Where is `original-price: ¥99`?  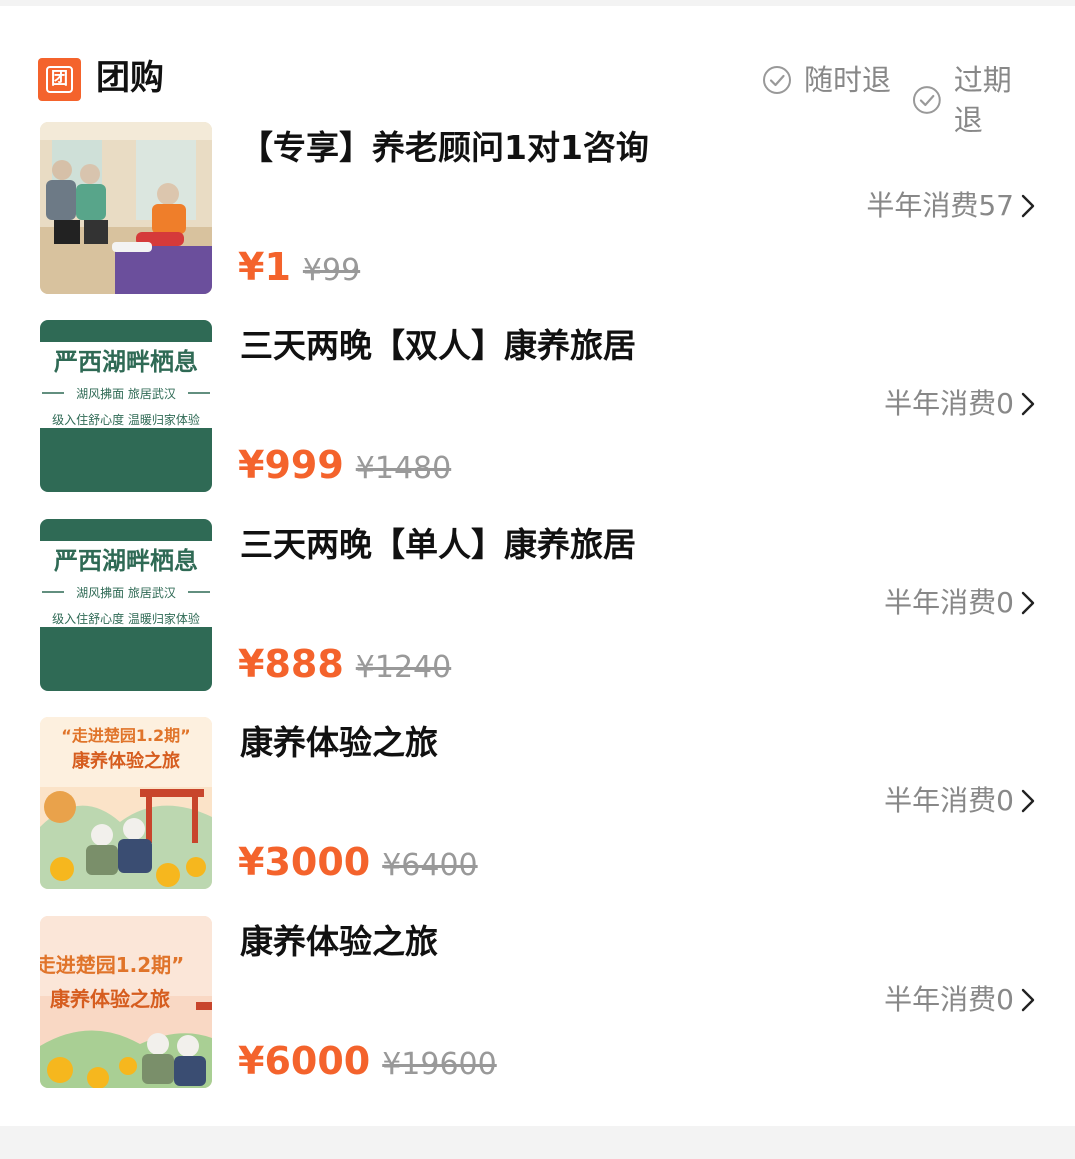
original-price: ¥99 is located at coordinates (331, 270).